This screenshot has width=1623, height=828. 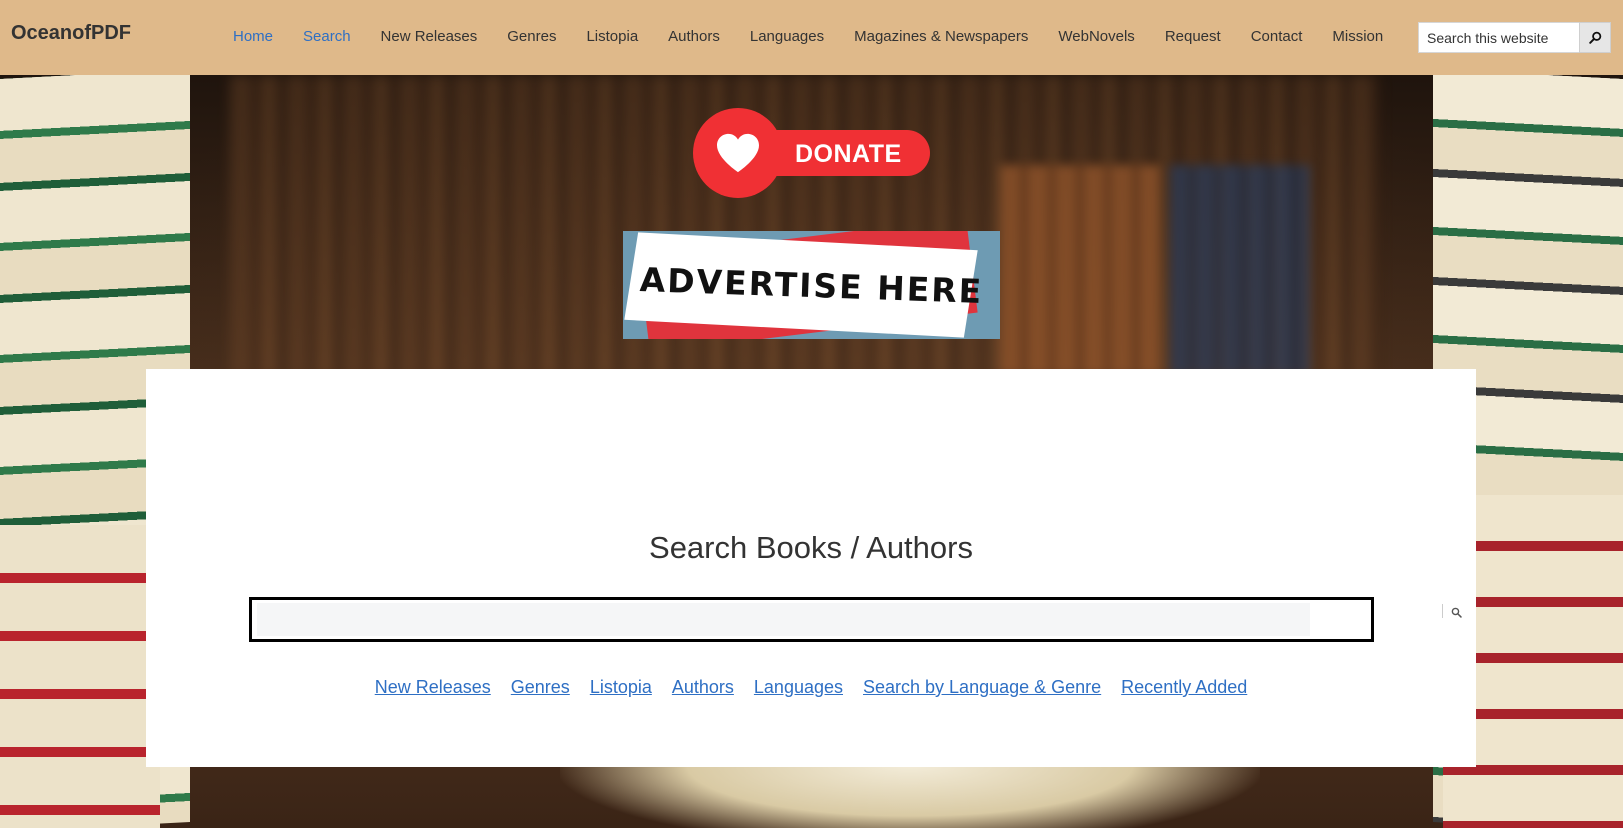 What do you see at coordinates (1096, 36) in the screenshot?
I see `nav-item-webnovels: WebNovels` at bounding box center [1096, 36].